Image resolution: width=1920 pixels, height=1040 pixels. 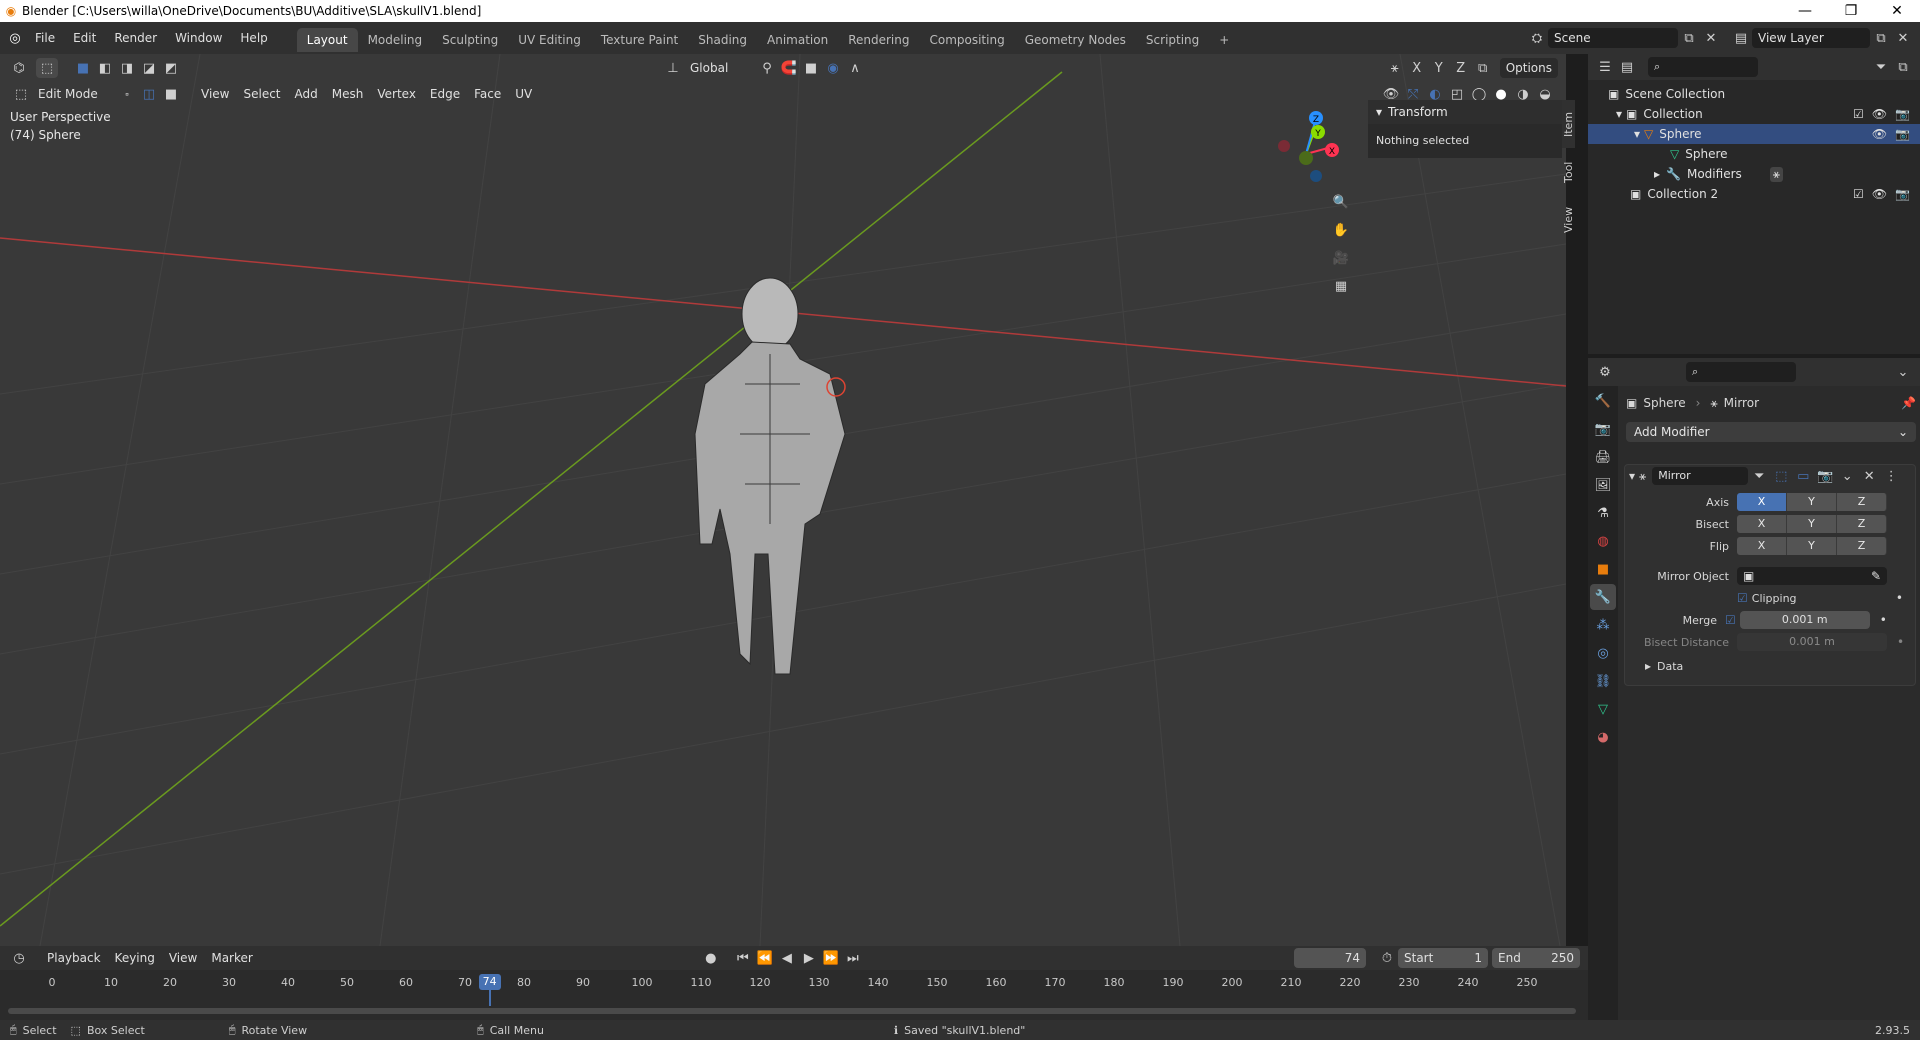 I want to click on merge-checkbox: ☑, so click(x=1730, y=620).